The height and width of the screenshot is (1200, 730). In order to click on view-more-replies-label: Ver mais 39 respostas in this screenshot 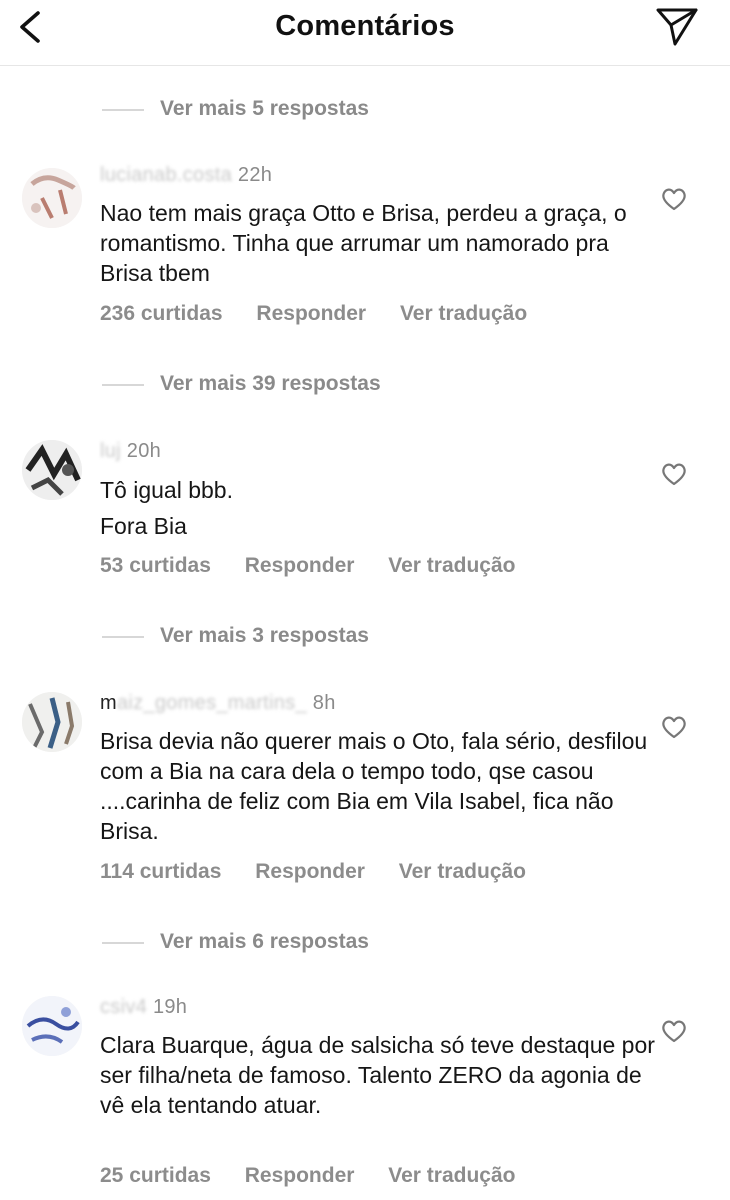, I will do `click(270, 384)`.